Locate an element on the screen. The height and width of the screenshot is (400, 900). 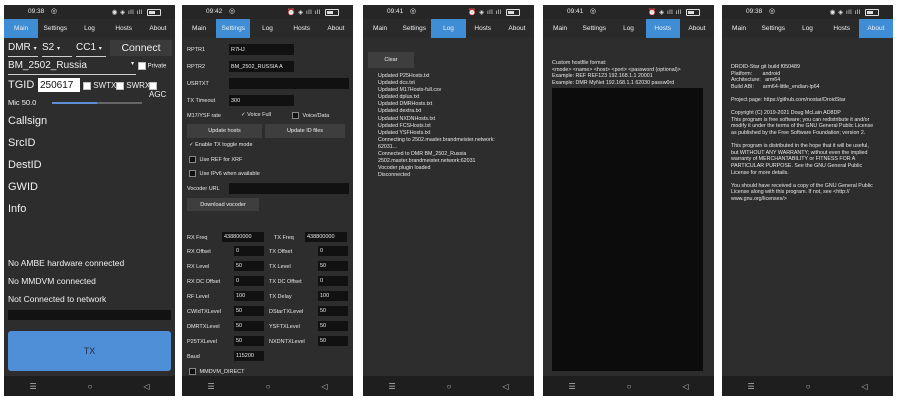
mode-select: DMR ▾ is located at coordinates (23, 49).